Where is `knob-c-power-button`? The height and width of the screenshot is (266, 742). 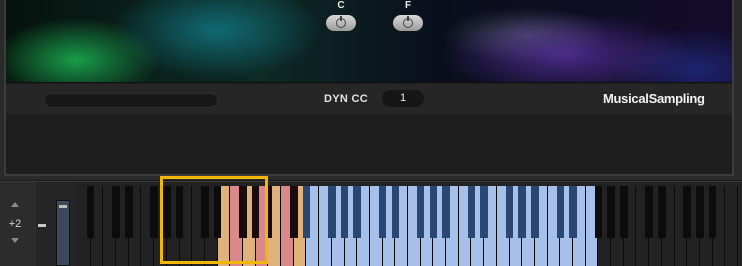
knob-c-power-button is located at coordinates (341, 23).